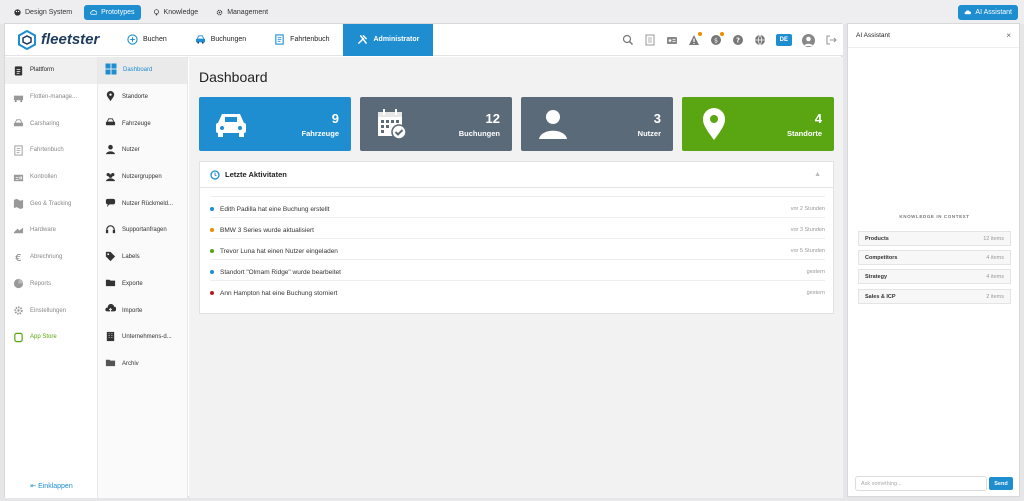 This screenshot has width=1024, height=501. What do you see at coordinates (51, 284) in the screenshot?
I see `sidebar-item-reports: Reports` at bounding box center [51, 284].